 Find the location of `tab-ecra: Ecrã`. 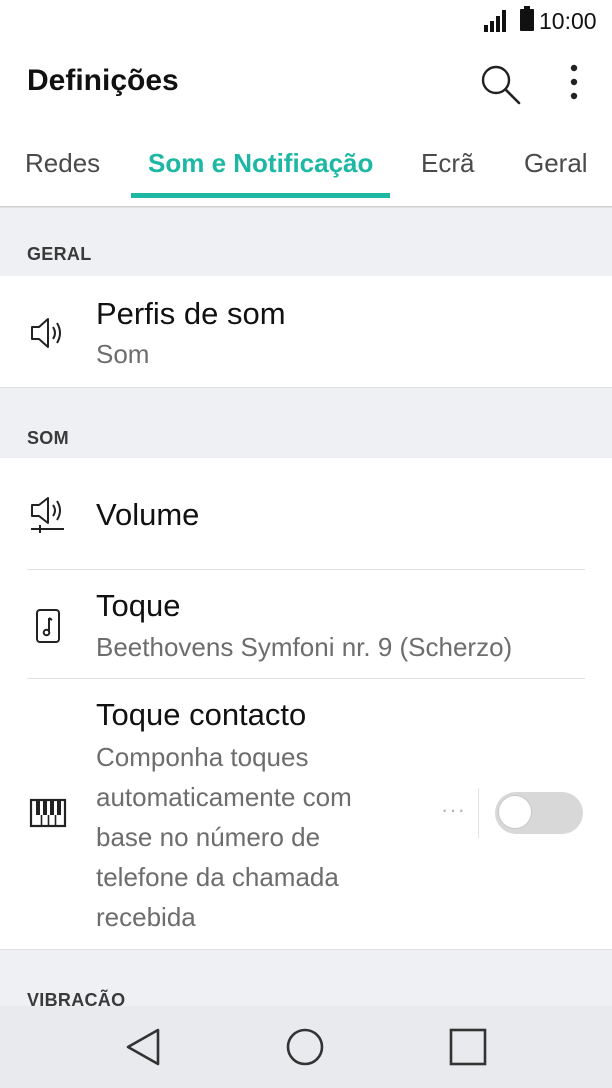

tab-ecra: Ecrã is located at coordinates (447, 163).